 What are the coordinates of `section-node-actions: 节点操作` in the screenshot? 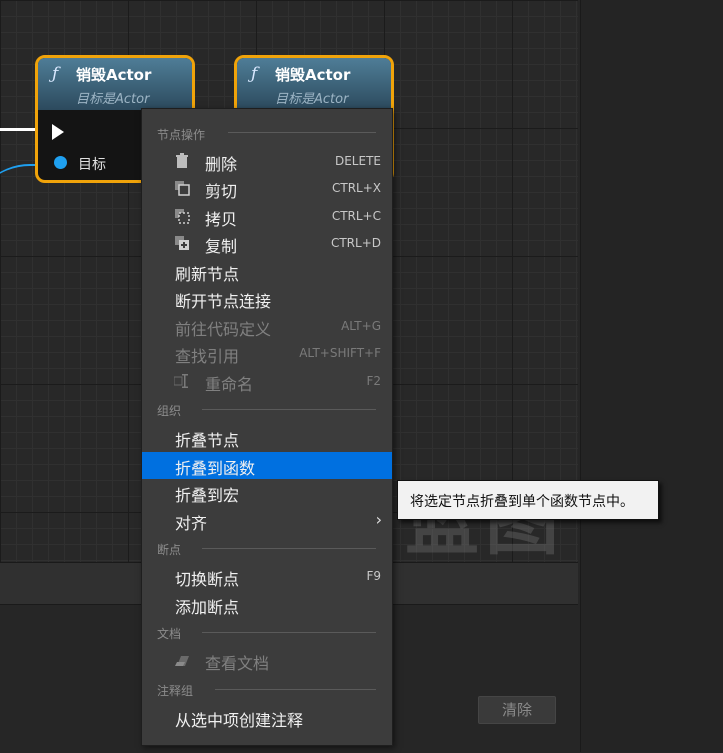 It's located at (181, 135).